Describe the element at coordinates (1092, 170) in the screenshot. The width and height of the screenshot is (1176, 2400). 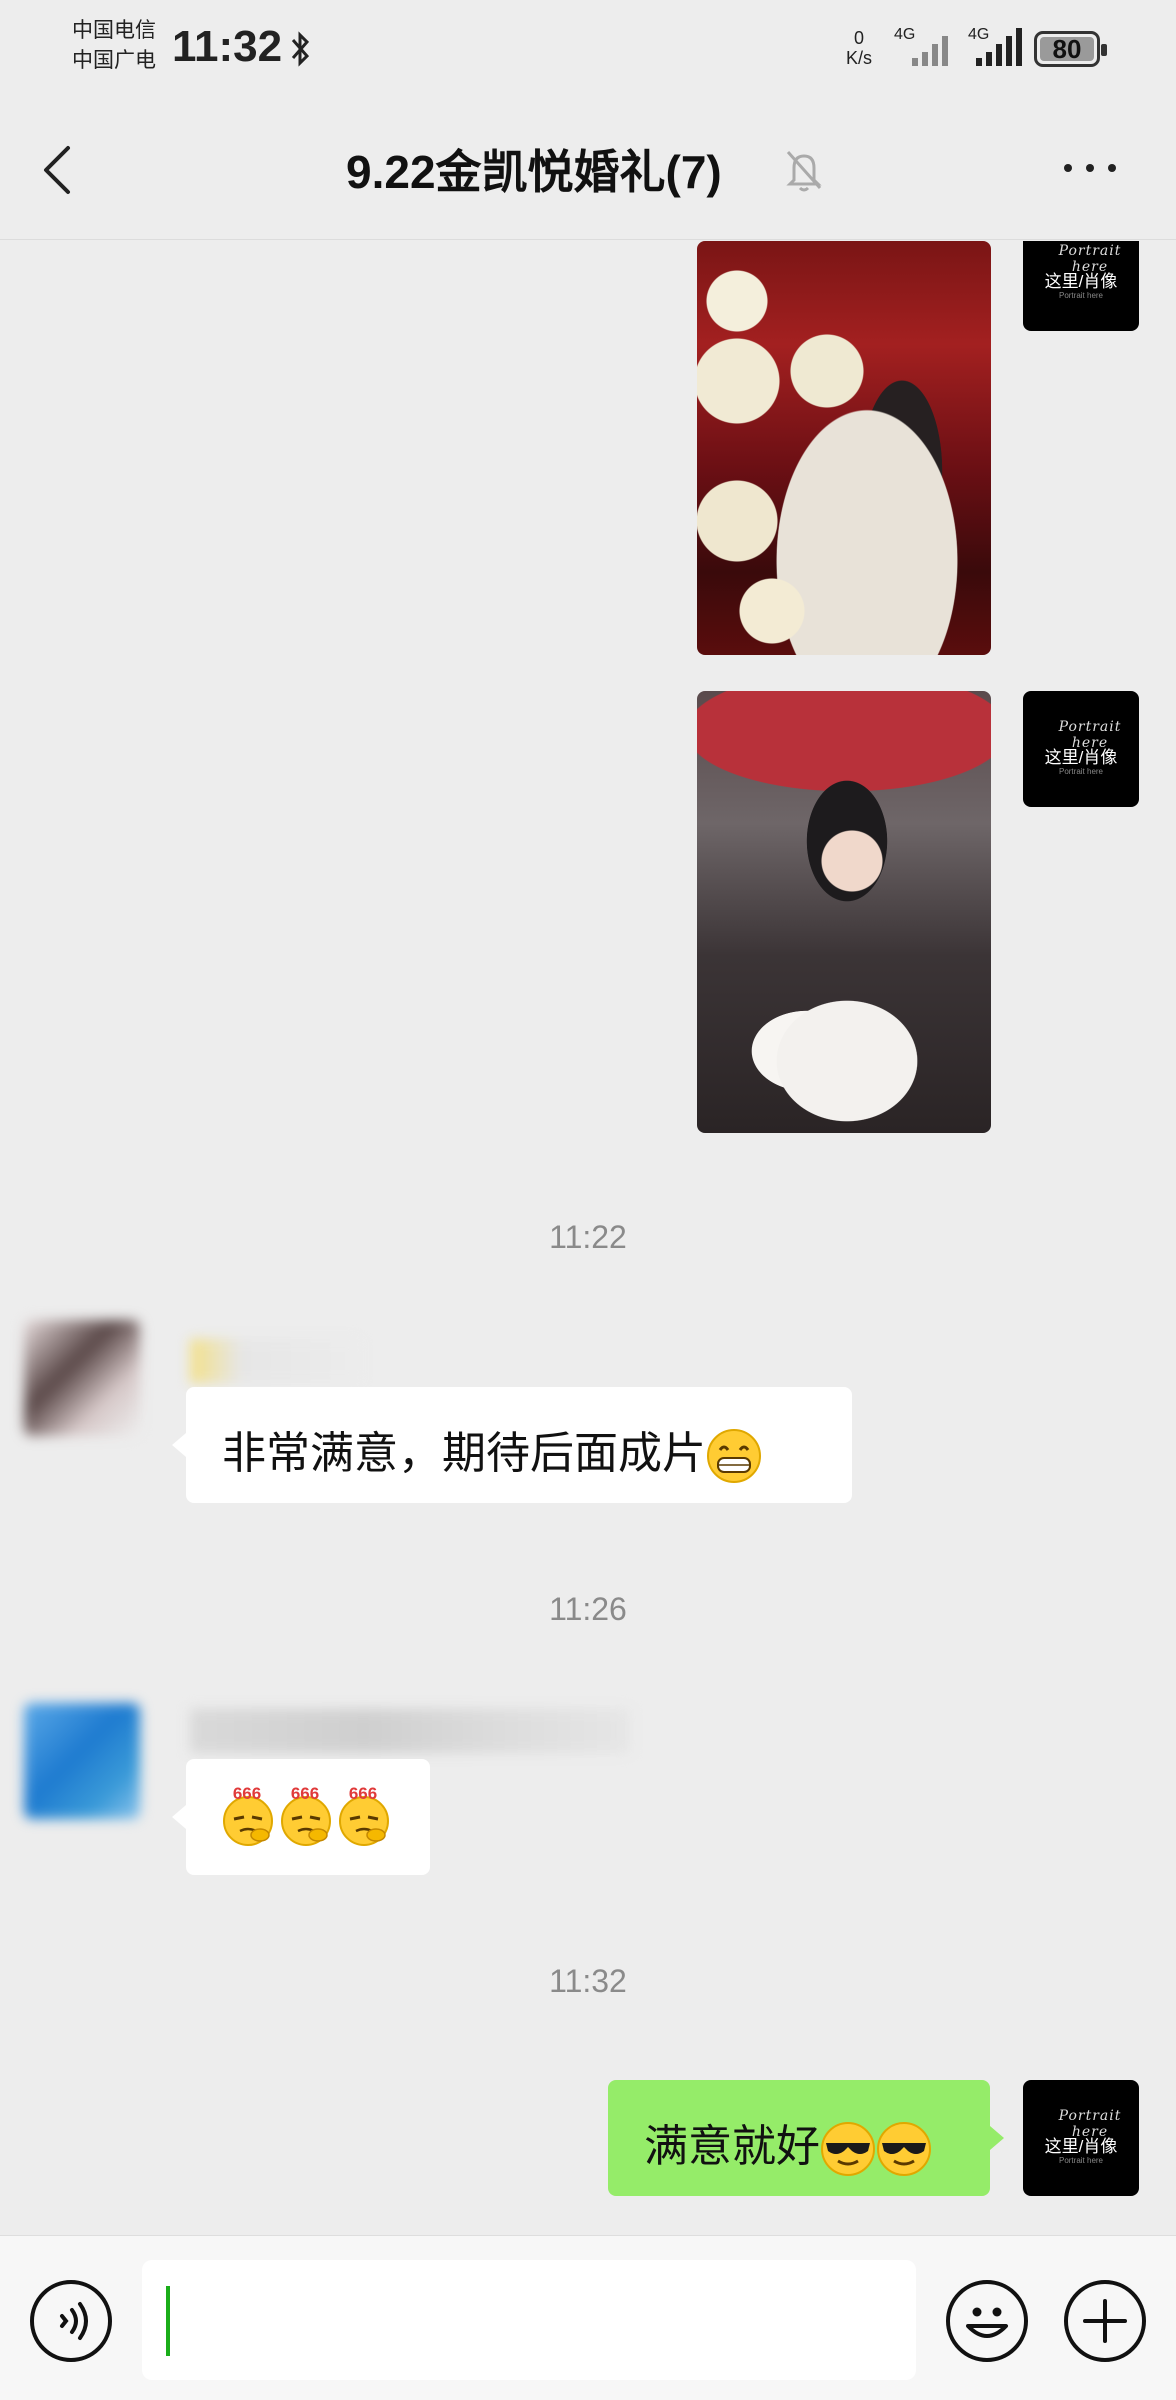
I see `more-options-button` at that location.